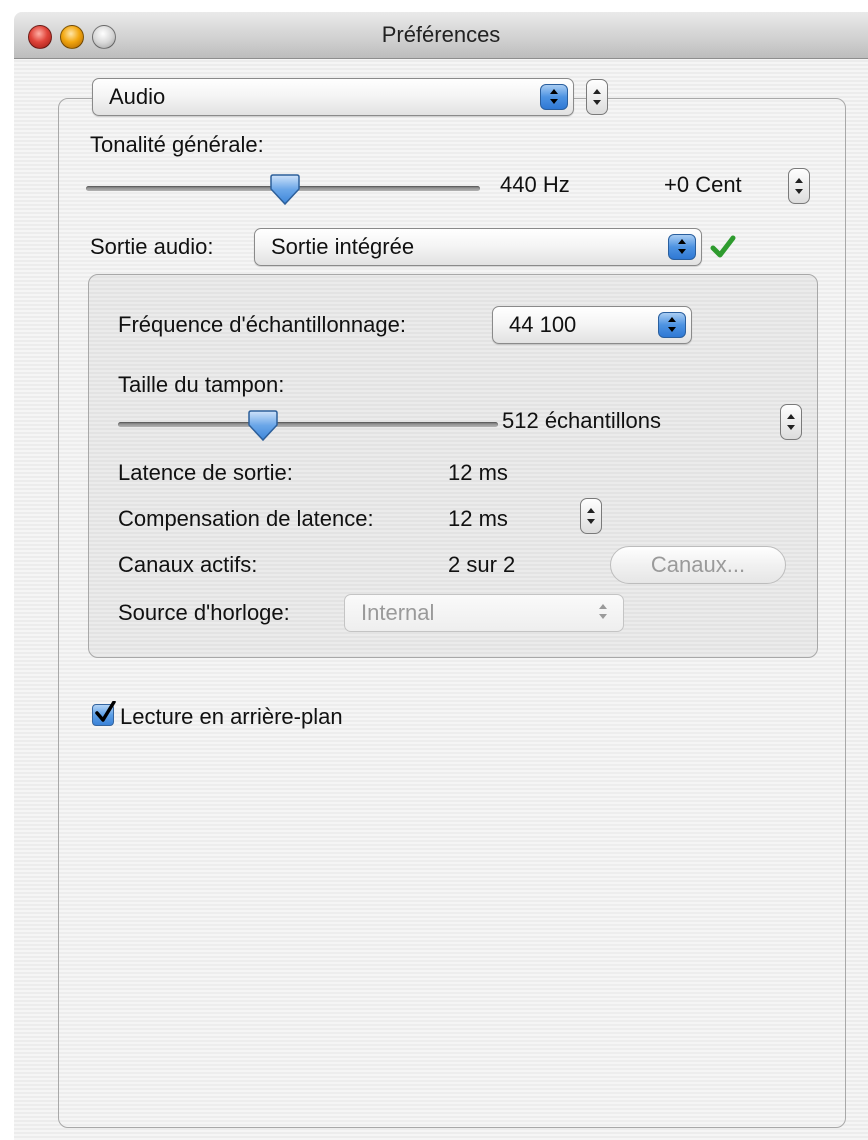  Describe the element at coordinates (177, 144) in the screenshot. I see `pitch-label: Tonalité générale:` at that location.